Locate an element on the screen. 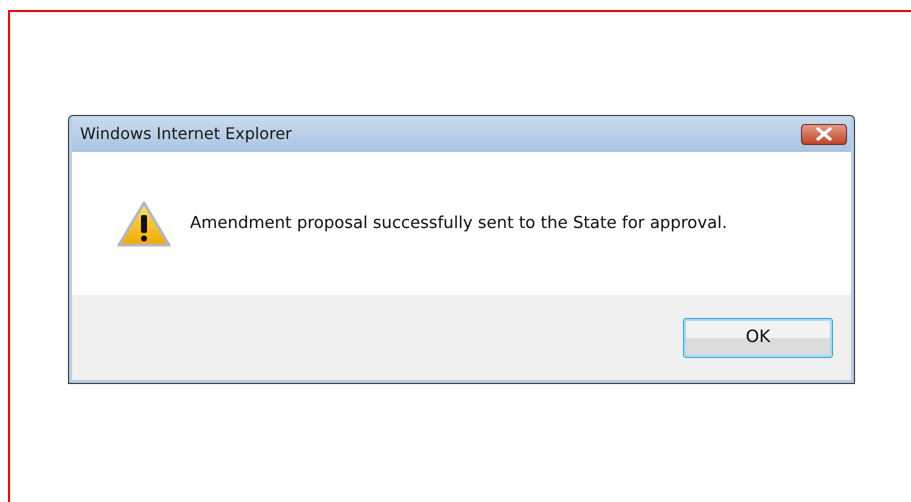 This screenshot has width=911, height=502. close-icon is located at coordinates (824, 134).